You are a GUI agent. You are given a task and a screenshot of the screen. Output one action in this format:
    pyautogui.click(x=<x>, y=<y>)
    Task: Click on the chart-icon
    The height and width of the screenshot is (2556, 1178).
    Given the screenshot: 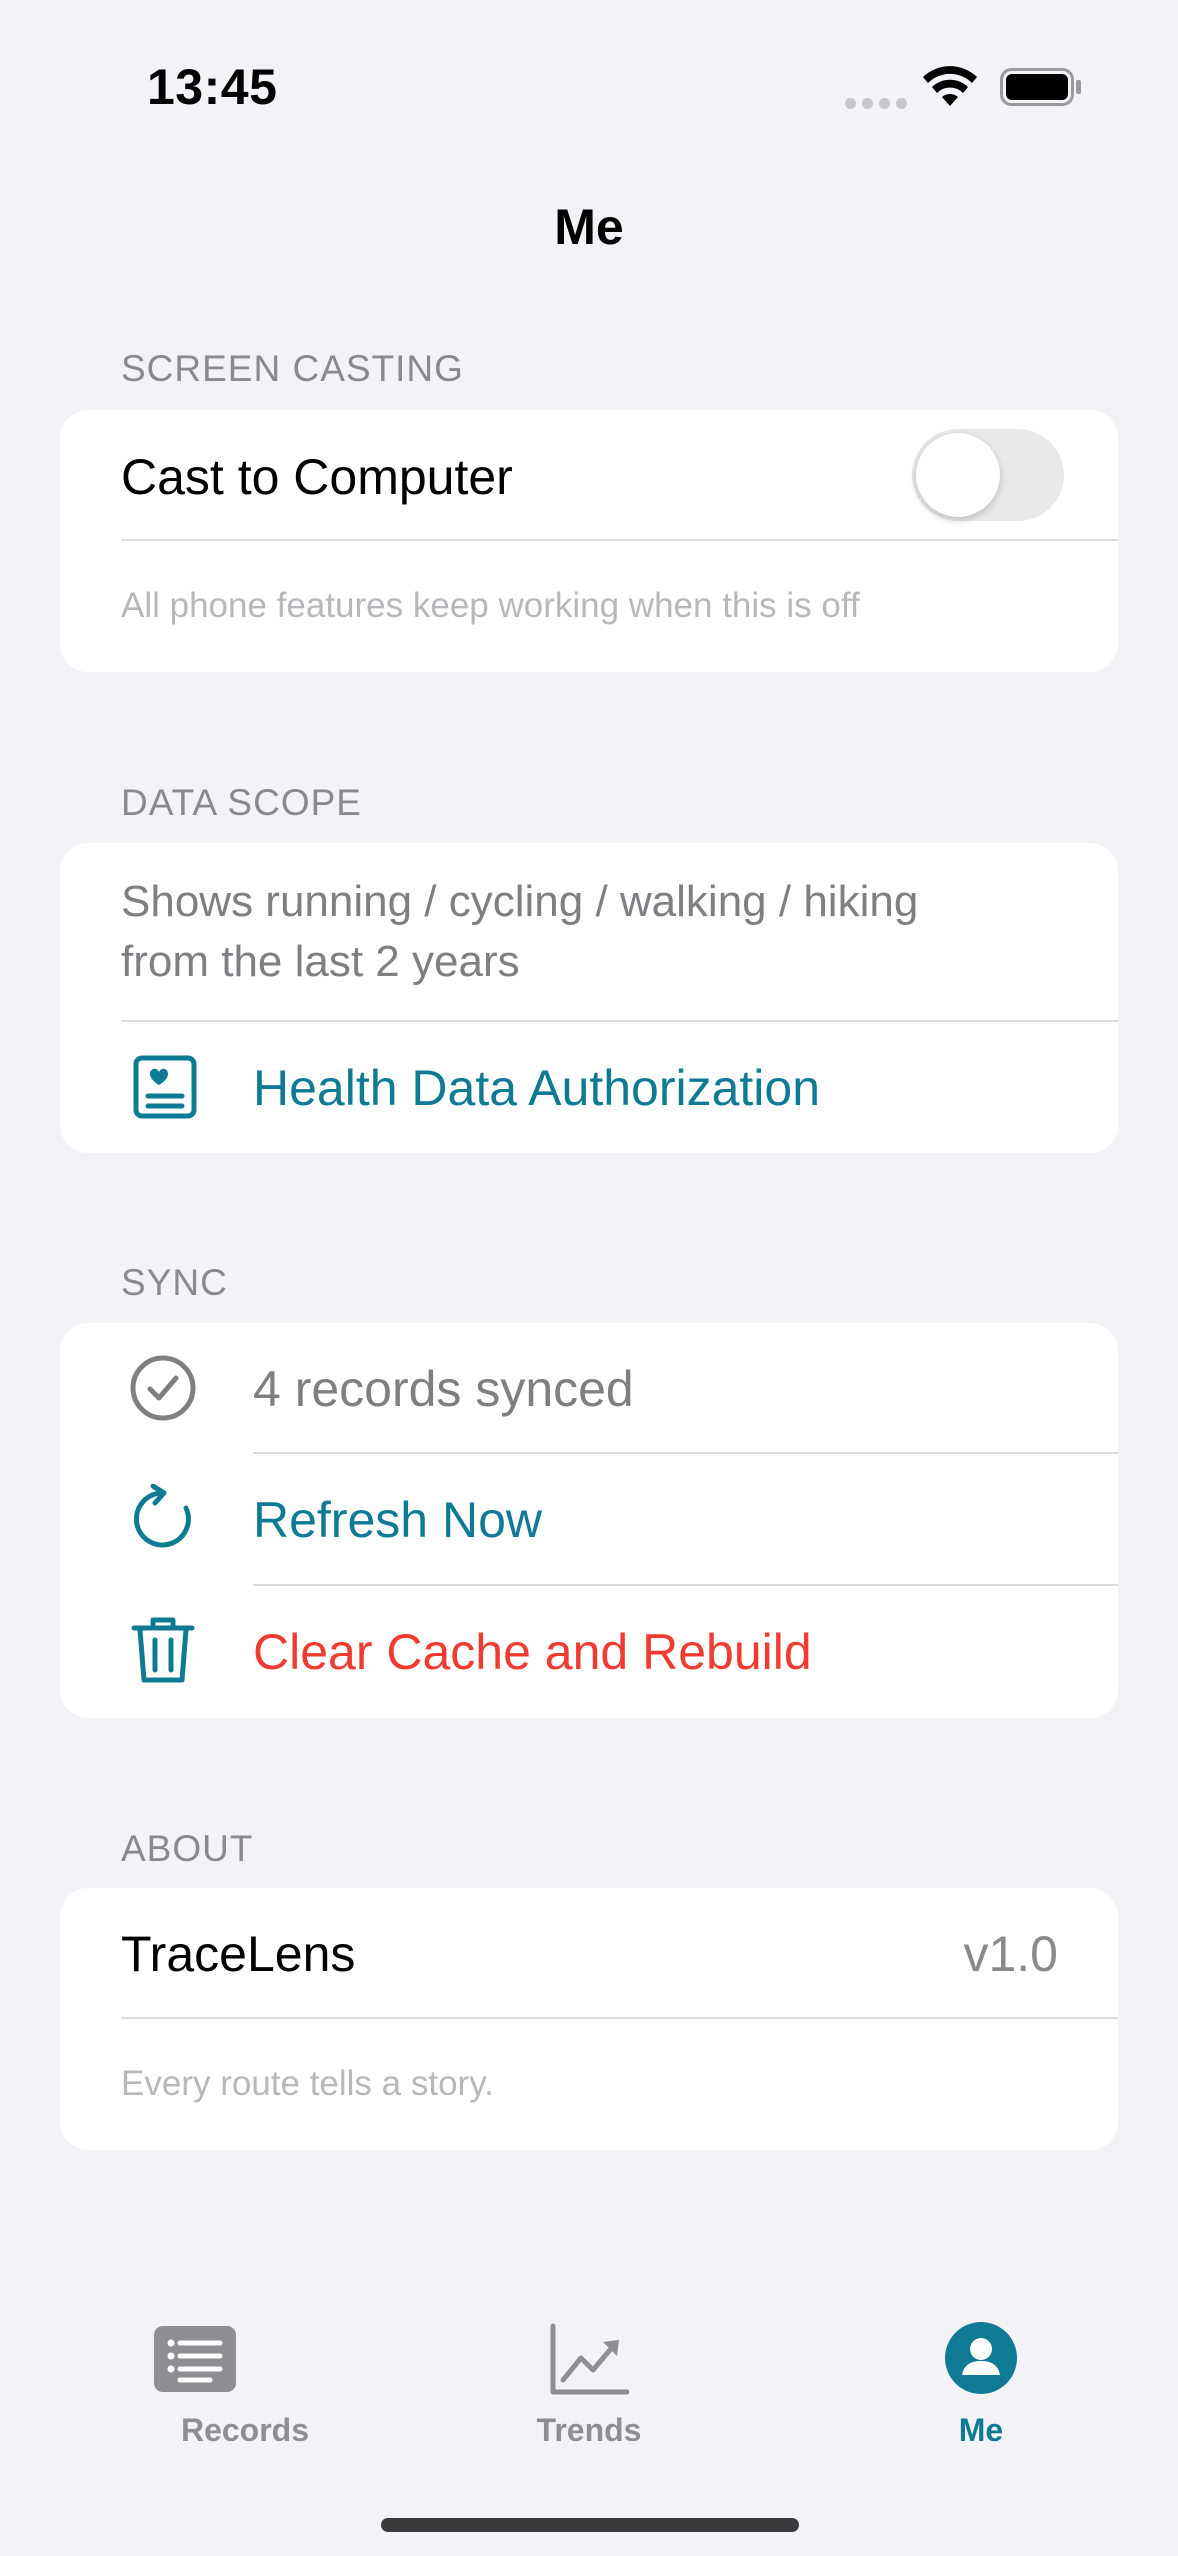 What is the action you would take?
    pyautogui.click(x=589, y=2359)
    